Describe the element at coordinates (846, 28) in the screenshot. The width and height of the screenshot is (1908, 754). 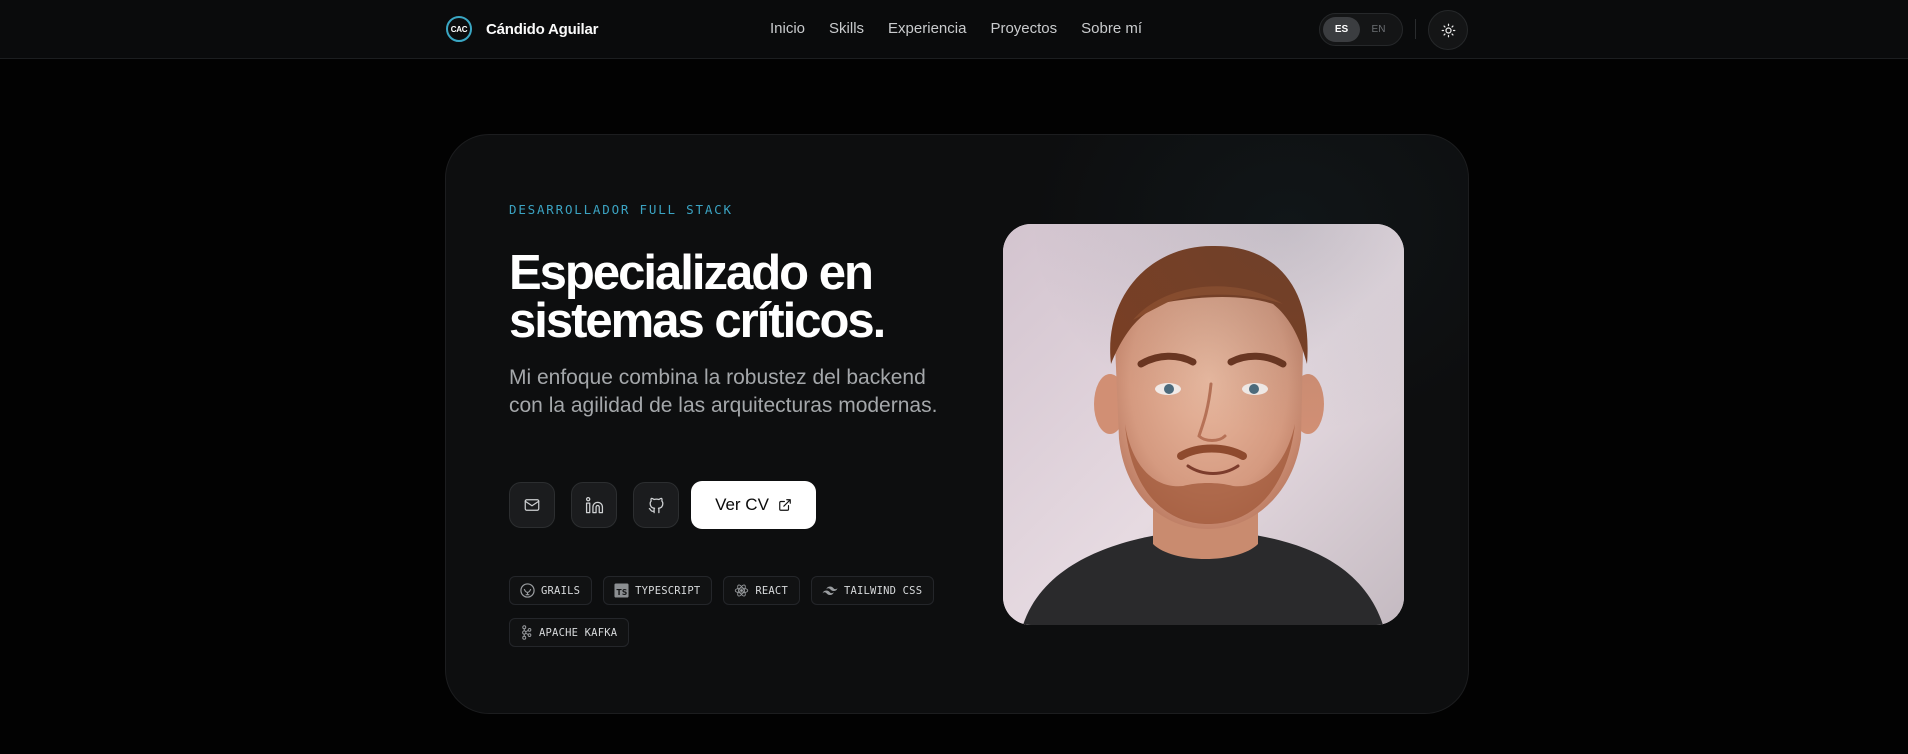
I see `nav-link-skills: Skills` at that location.